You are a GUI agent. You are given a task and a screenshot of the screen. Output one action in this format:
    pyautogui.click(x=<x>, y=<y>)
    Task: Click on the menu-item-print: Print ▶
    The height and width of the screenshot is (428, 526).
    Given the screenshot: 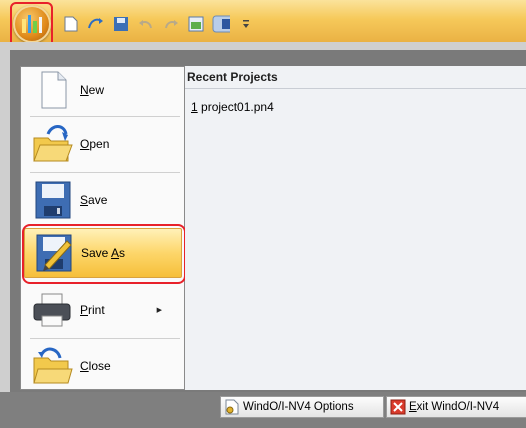 What is the action you would take?
    pyautogui.click(x=101, y=310)
    